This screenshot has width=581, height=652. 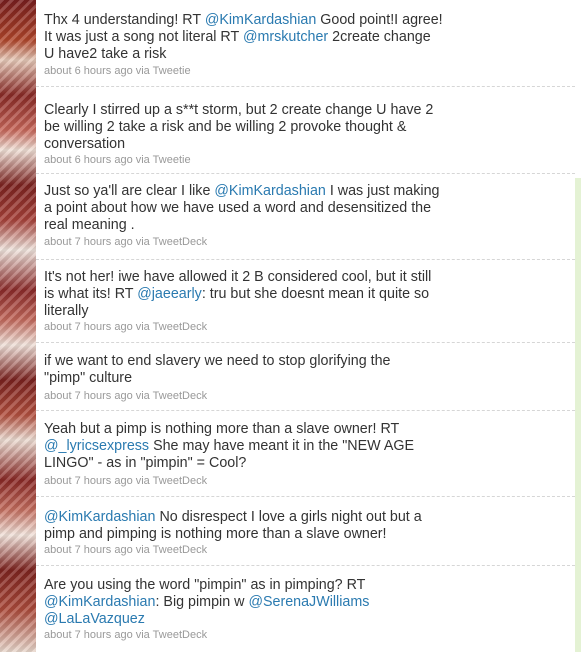 I want to click on sidebar-edge, so click(x=577, y=415).